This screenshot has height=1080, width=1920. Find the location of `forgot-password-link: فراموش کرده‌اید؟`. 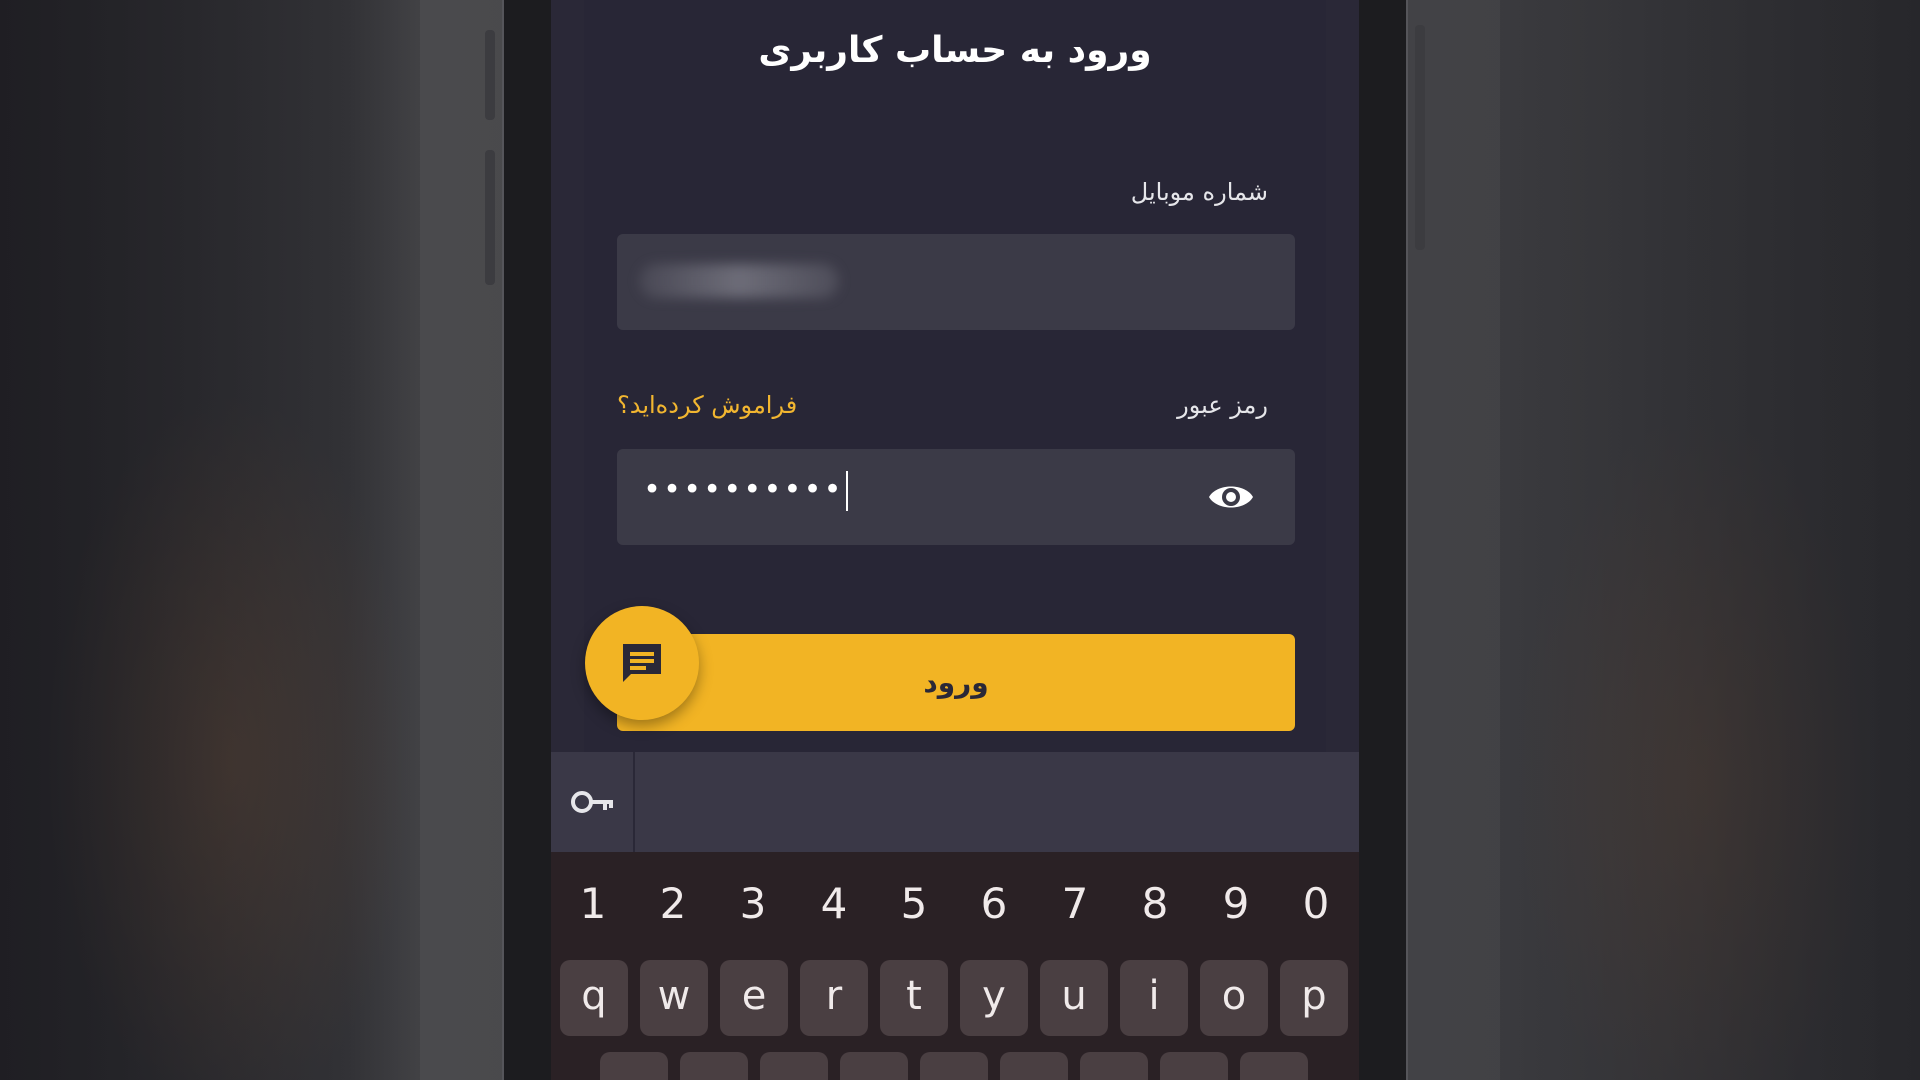

forgot-password-link: فراموش کرده‌اید؟ is located at coordinates (707, 405).